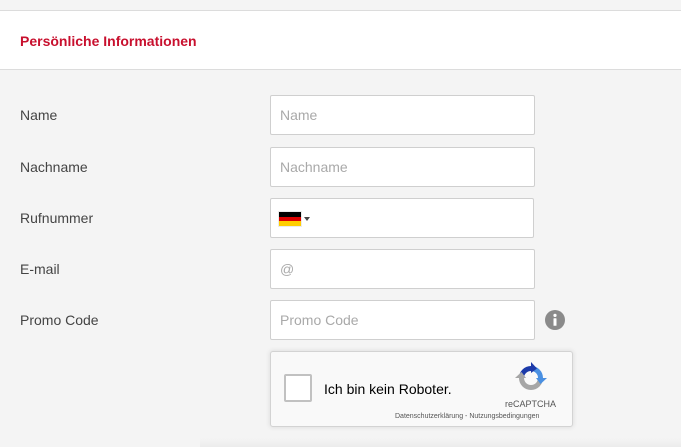 Image resolution: width=681 pixels, height=447 pixels. What do you see at coordinates (39, 115) in the screenshot?
I see `name-label: Name` at bounding box center [39, 115].